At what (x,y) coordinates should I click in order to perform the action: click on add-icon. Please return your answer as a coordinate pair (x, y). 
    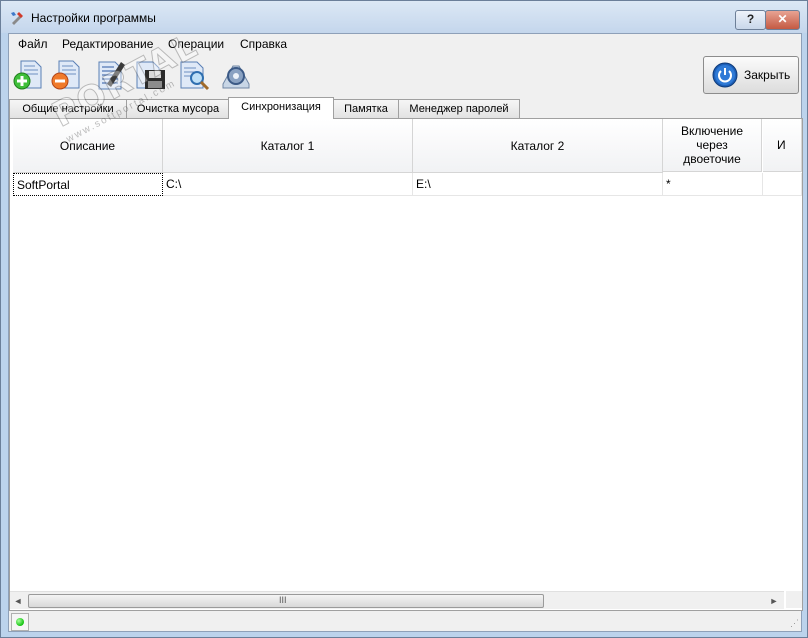
    Looking at the image, I should click on (28, 75).